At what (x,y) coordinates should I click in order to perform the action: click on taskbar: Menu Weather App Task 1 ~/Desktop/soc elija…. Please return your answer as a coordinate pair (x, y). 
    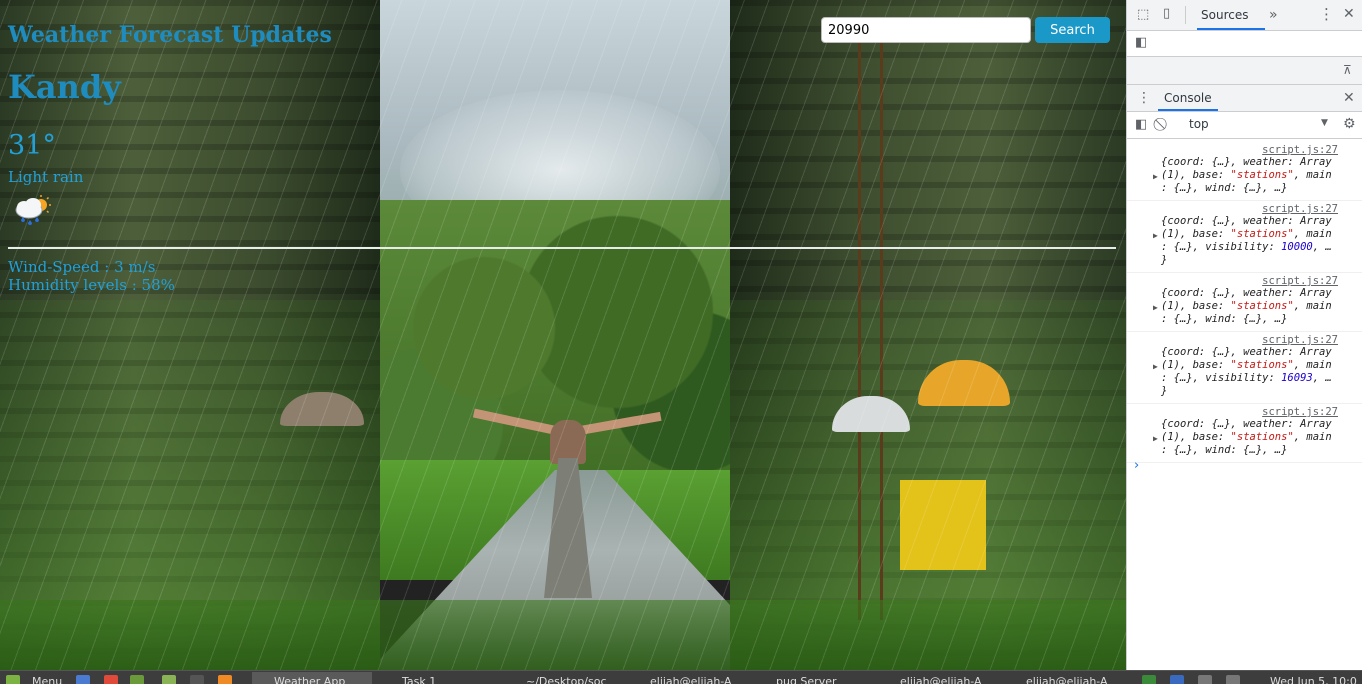
    Looking at the image, I should click on (681, 677).